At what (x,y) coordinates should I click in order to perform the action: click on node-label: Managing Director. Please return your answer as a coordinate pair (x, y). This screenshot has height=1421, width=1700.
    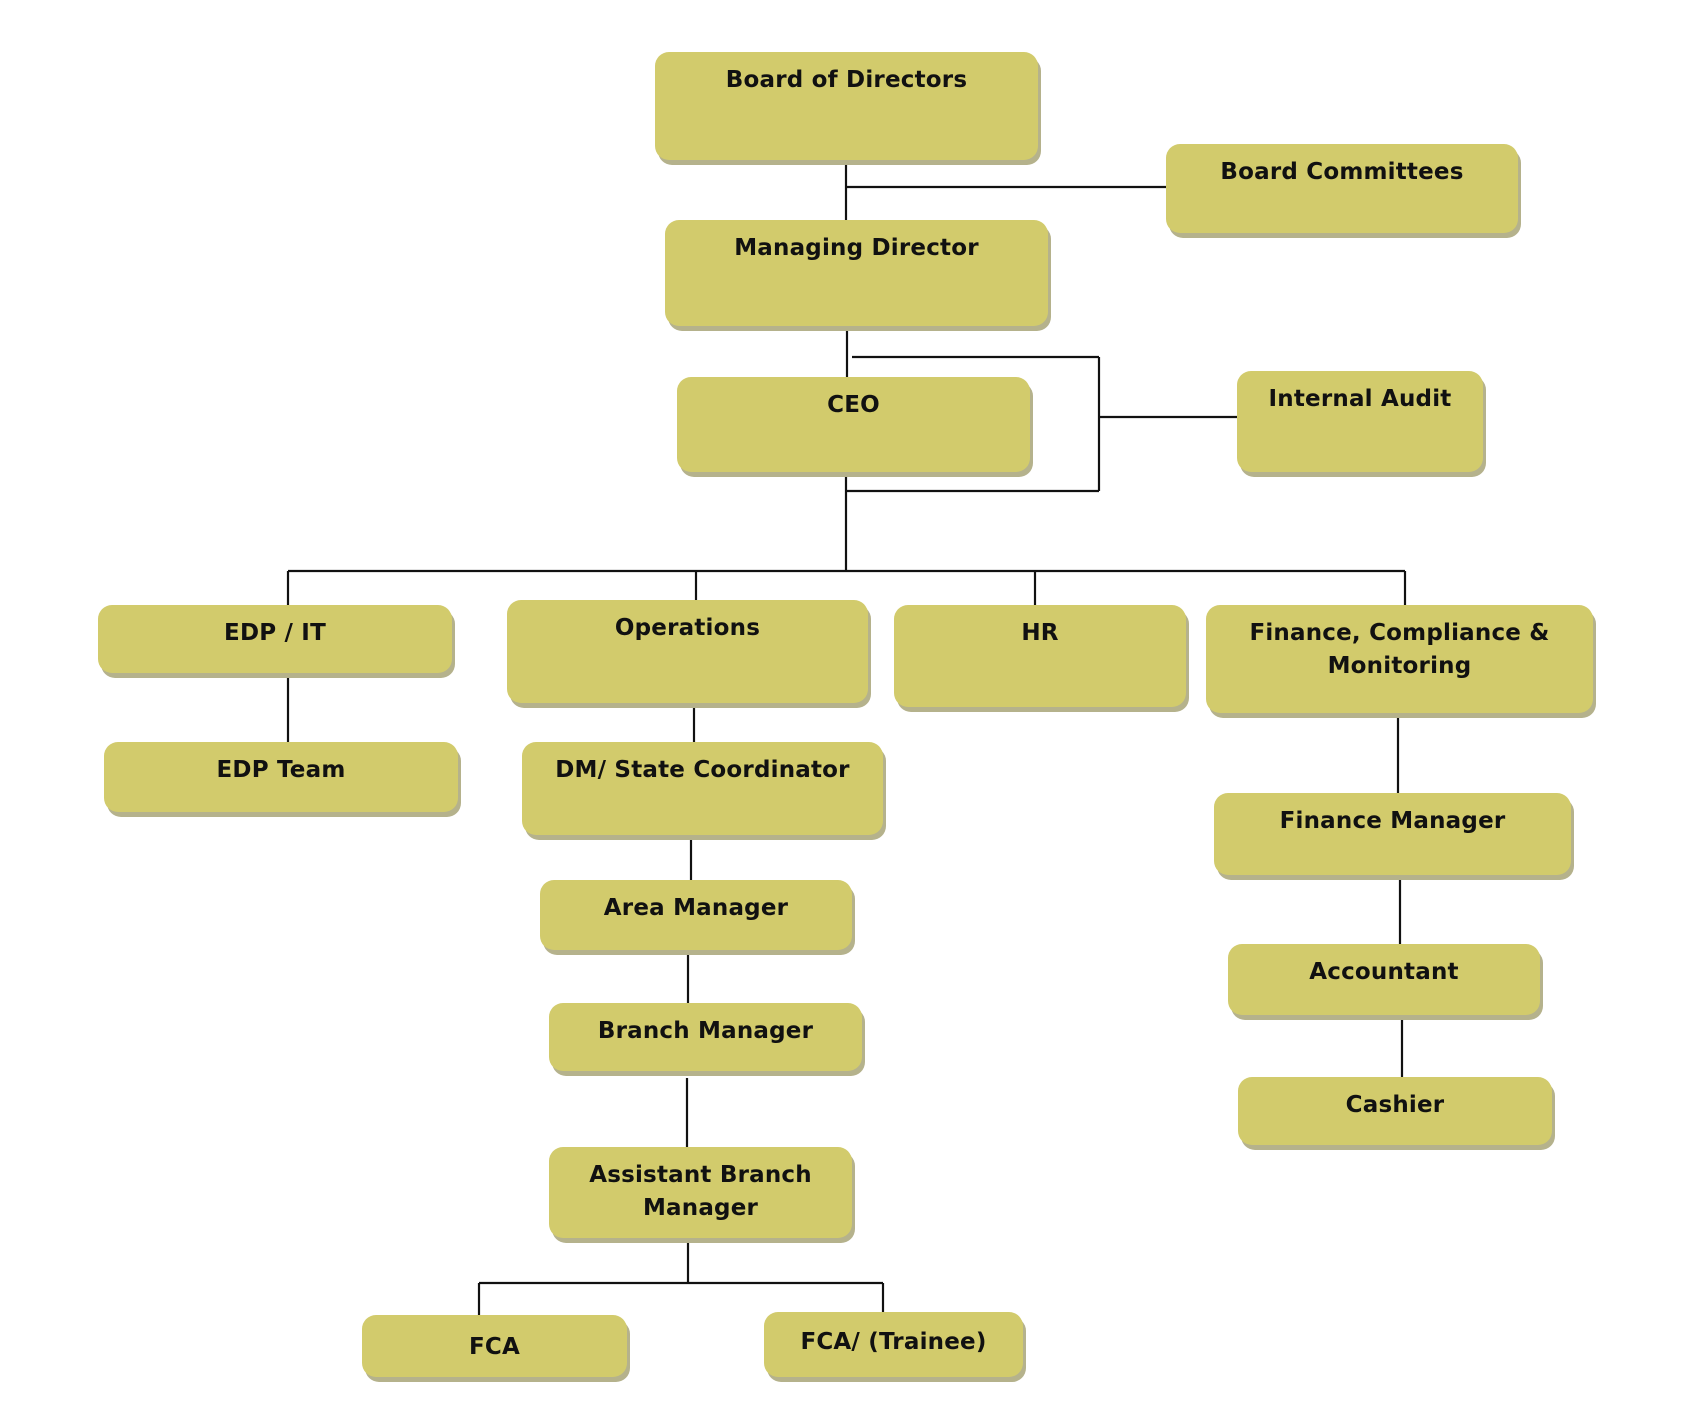
    Looking at the image, I should click on (856, 248).